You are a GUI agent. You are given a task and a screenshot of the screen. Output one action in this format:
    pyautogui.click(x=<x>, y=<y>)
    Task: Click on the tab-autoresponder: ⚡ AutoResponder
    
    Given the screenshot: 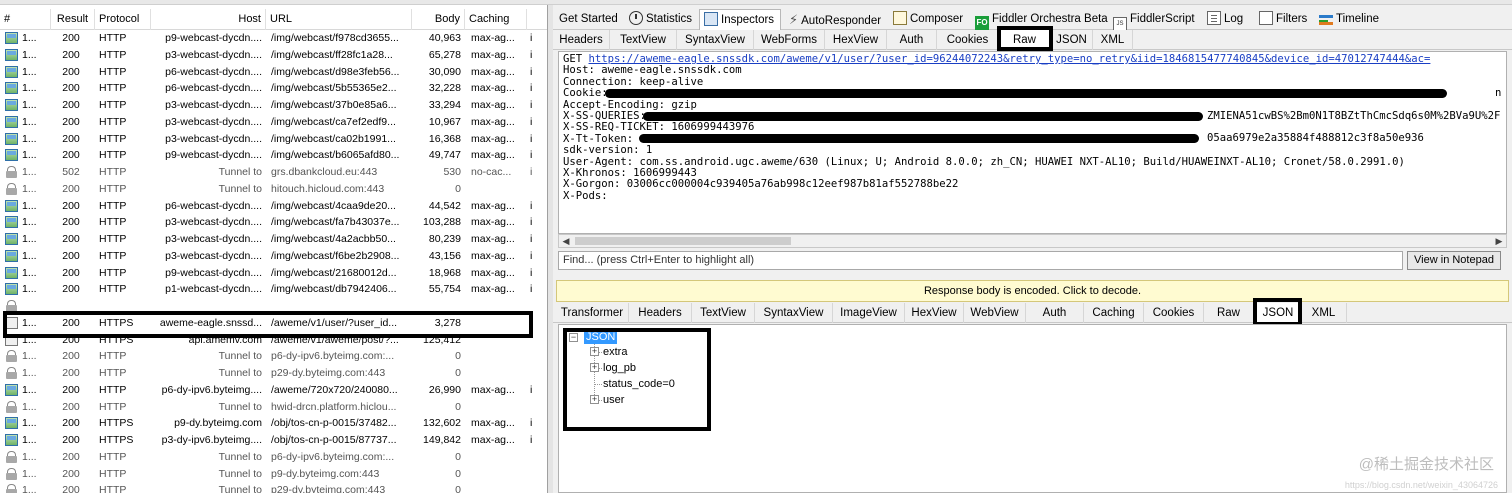 What is the action you would take?
    pyautogui.click(x=836, y=19)
    